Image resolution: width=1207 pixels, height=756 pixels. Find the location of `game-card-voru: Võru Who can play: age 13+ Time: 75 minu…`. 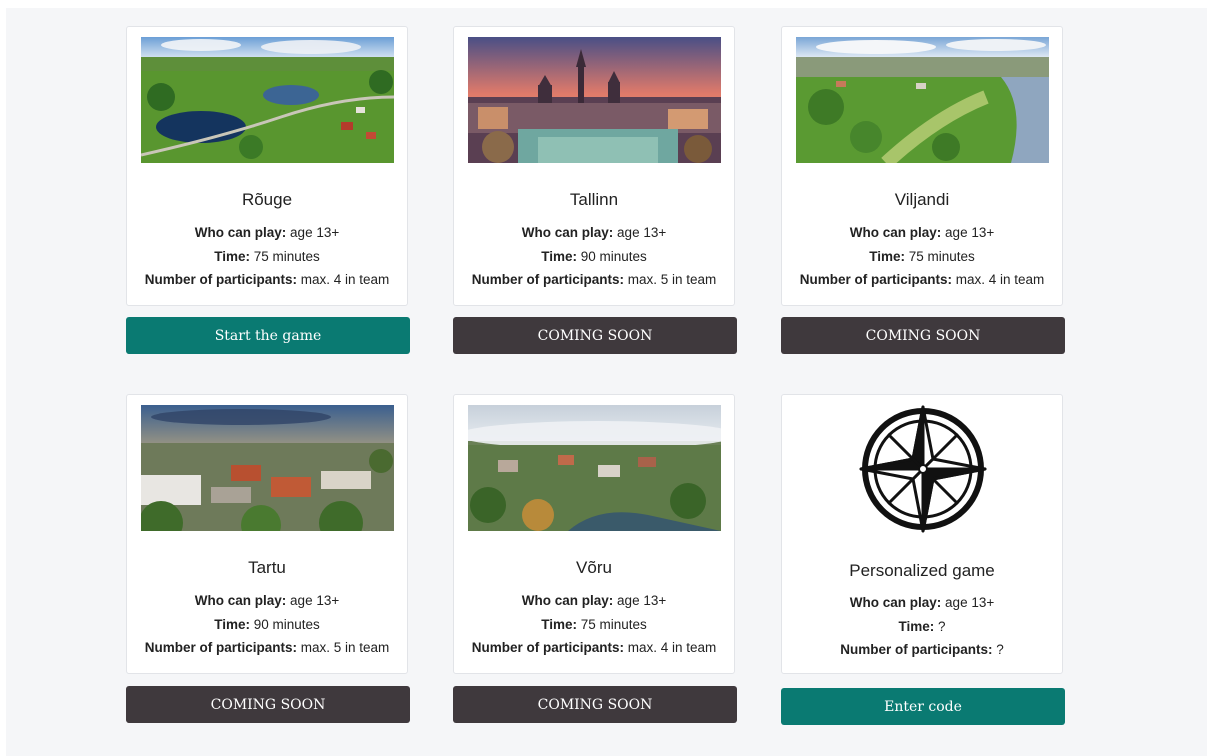

game-card-voru: Võru Who can play: age 13+ Time: 75 minu… is located at coordinates (594, 534).